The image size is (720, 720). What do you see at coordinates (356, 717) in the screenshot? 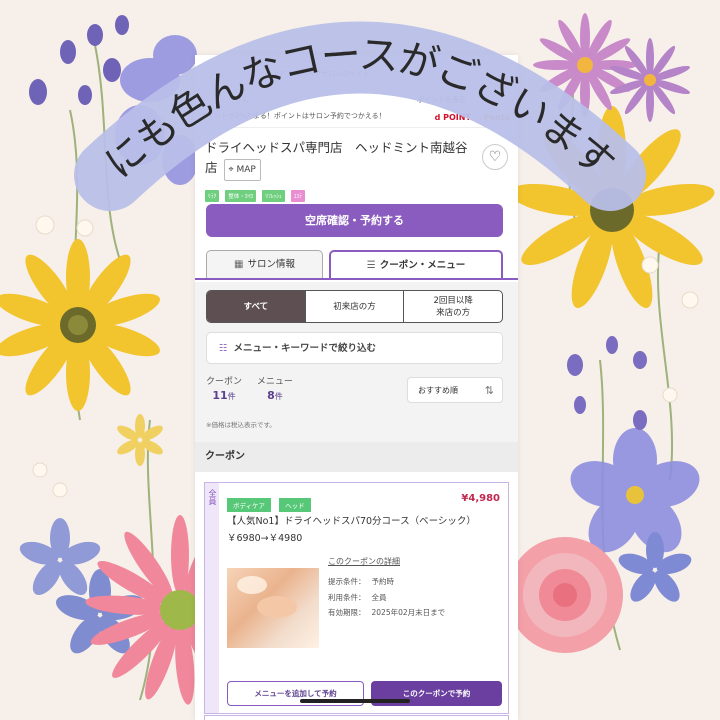
I see `next-coupon-peek` at bounding box center [356, 717].